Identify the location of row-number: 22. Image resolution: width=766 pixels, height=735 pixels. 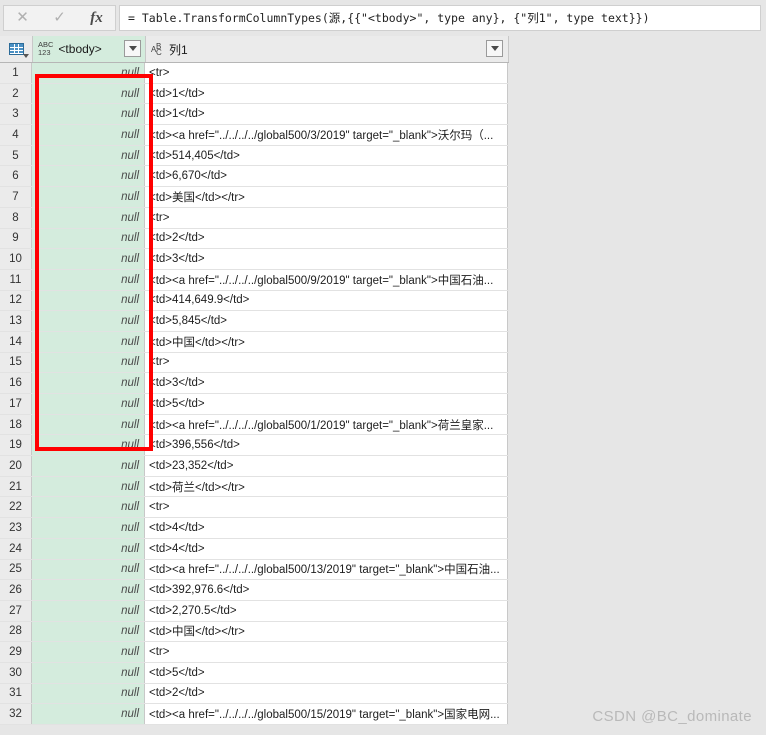
(16, 507).